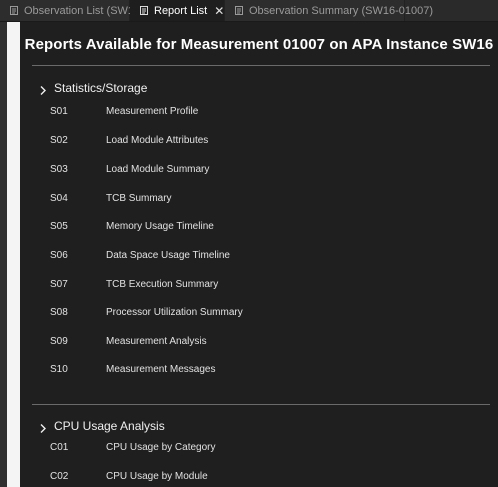  What do you see at coordinates (59, 447) in the screenshot?
I see `report-code: C01` at bounding box center [59, 447].